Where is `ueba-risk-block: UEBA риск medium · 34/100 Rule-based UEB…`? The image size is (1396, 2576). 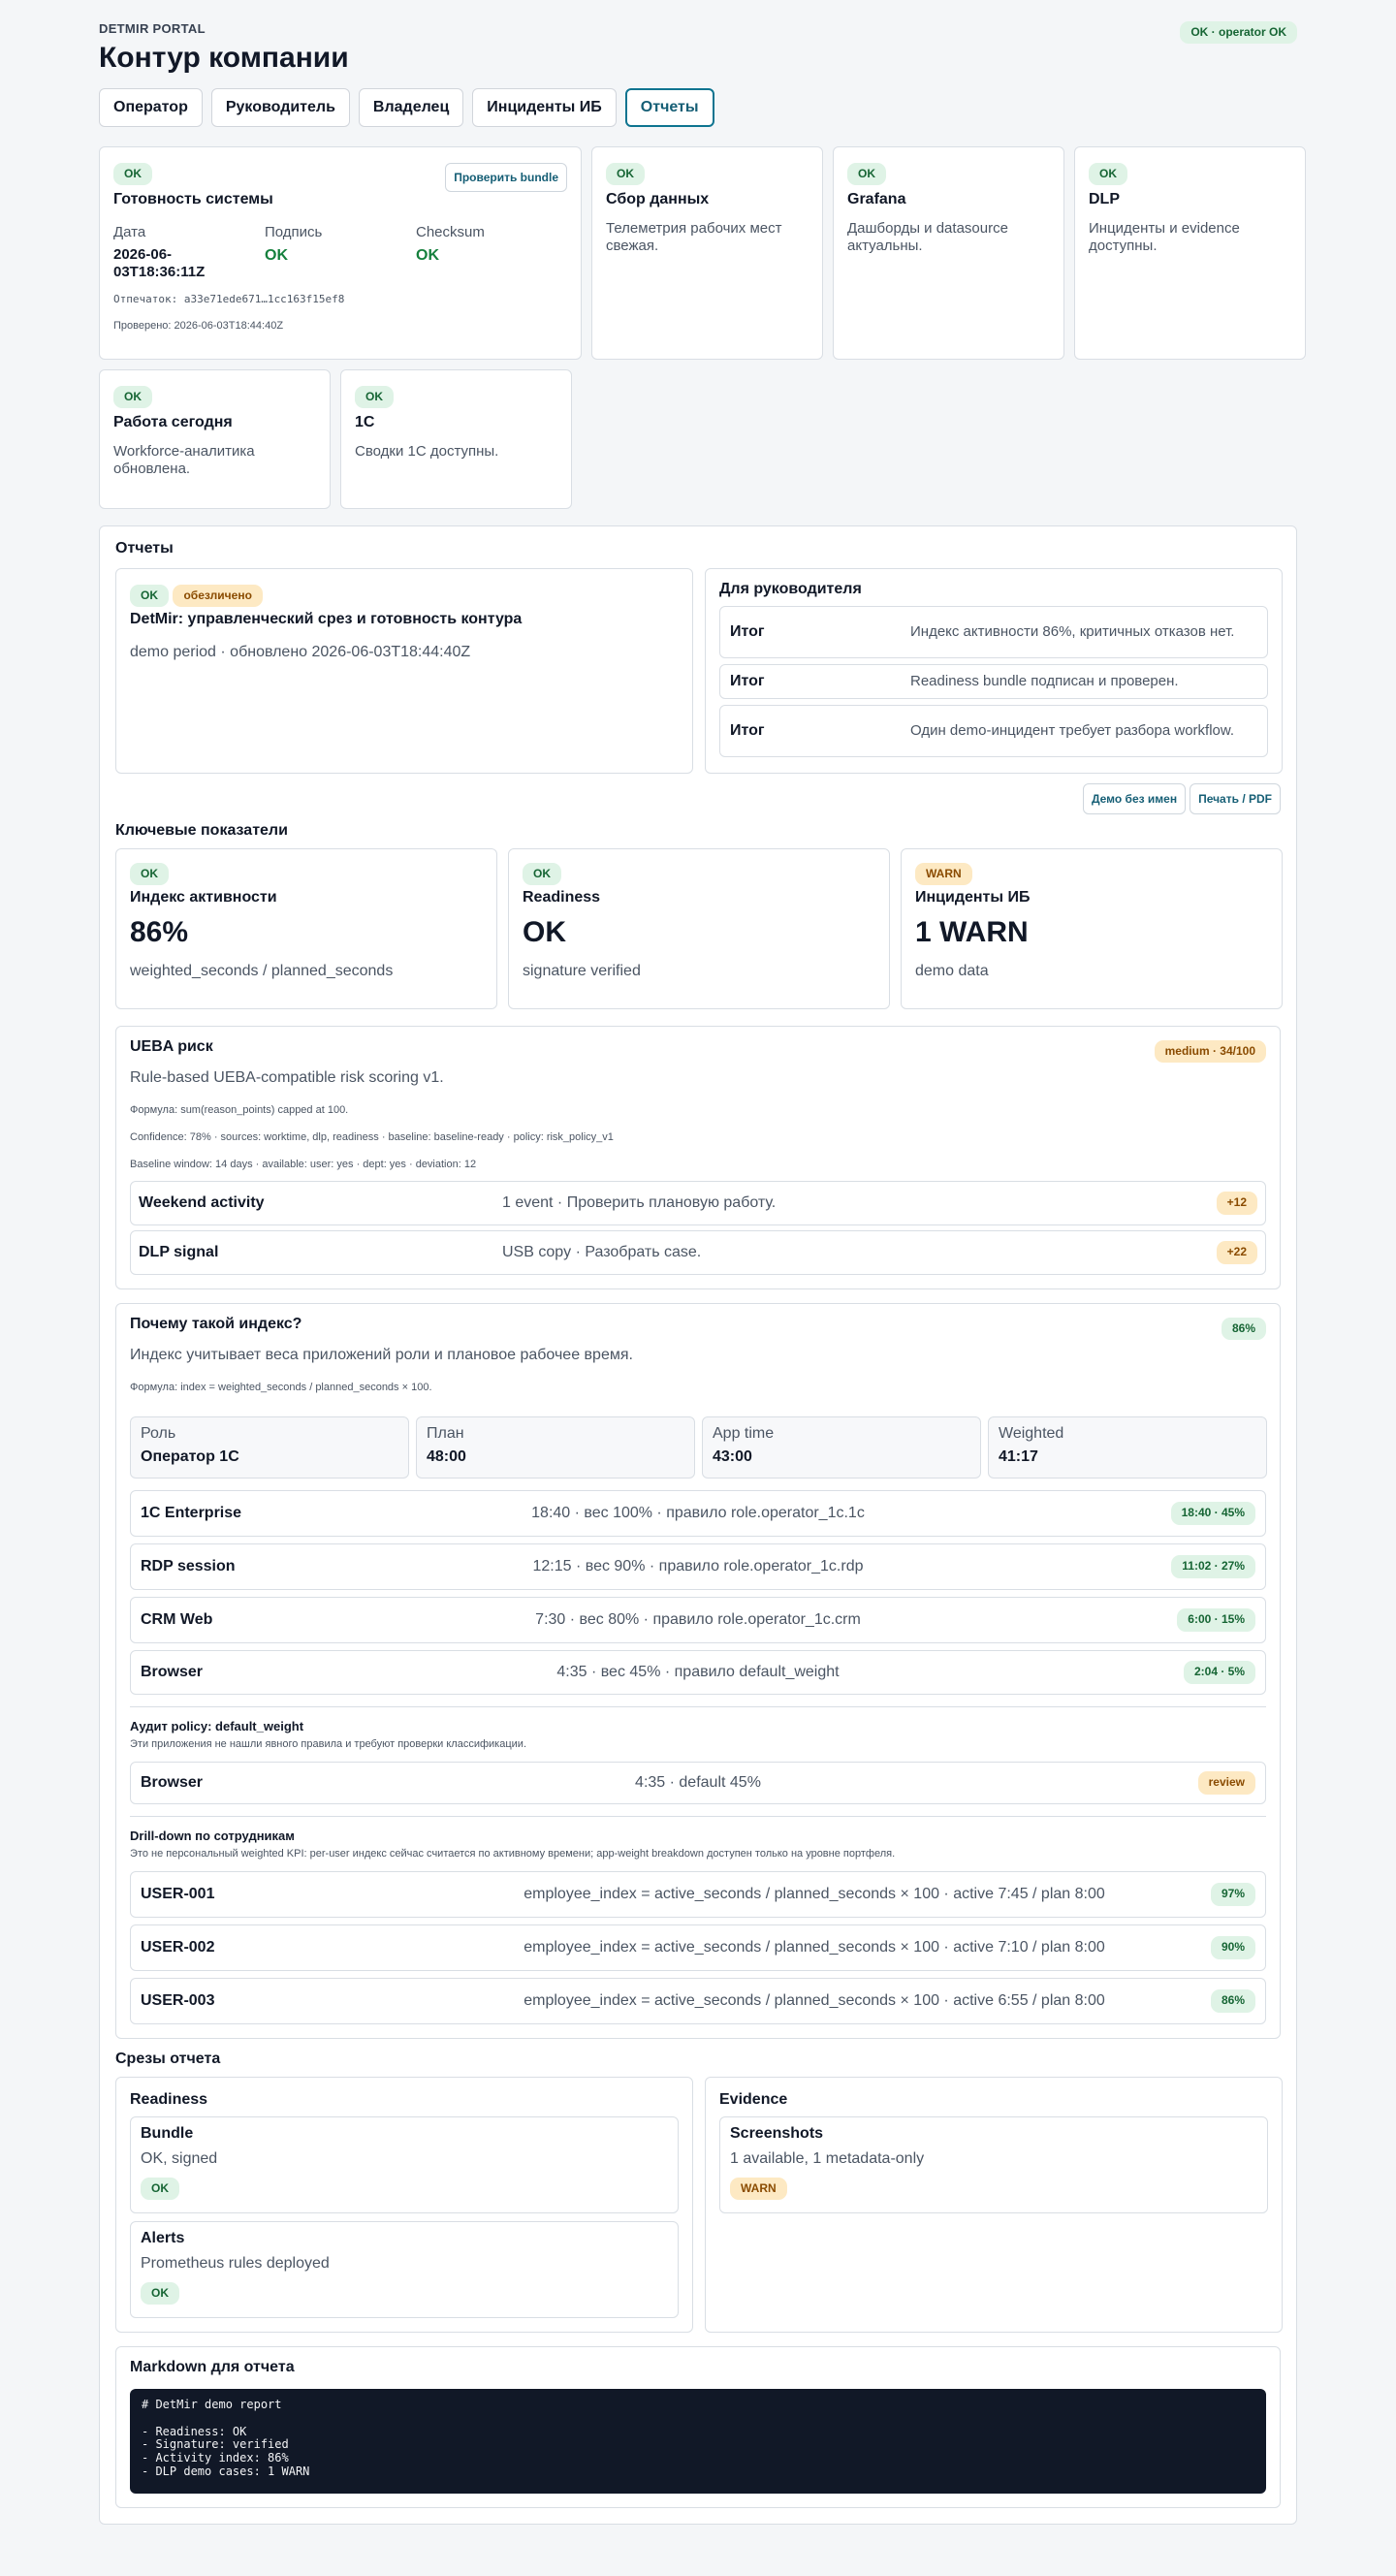
ueba-risk-block: UEBA риск medium · 34/100 Rule-based UEB… is located at coordinates (698, 1157).